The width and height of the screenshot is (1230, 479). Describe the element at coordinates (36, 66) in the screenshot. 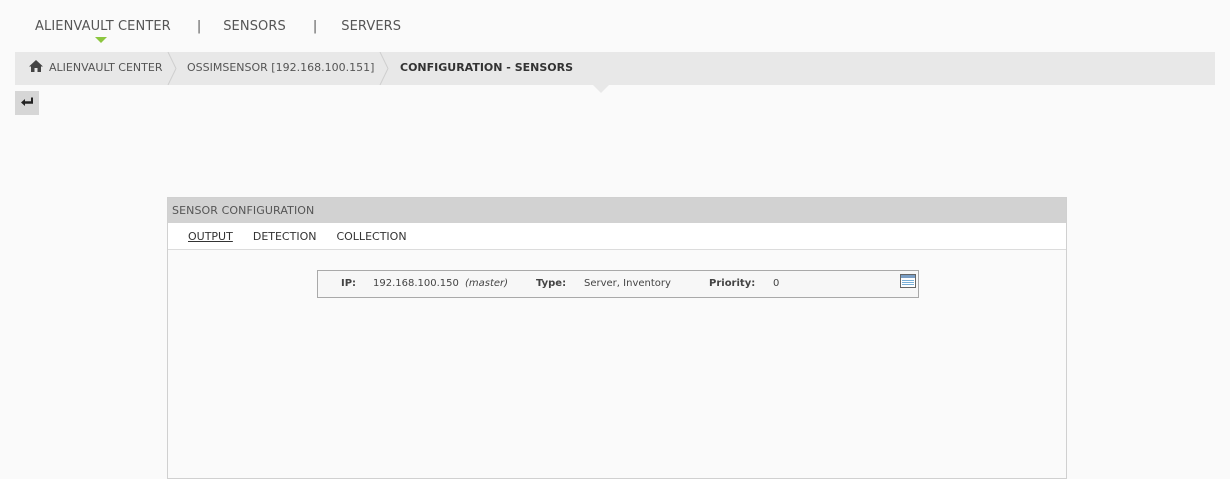

I see `home-icon` at that location.